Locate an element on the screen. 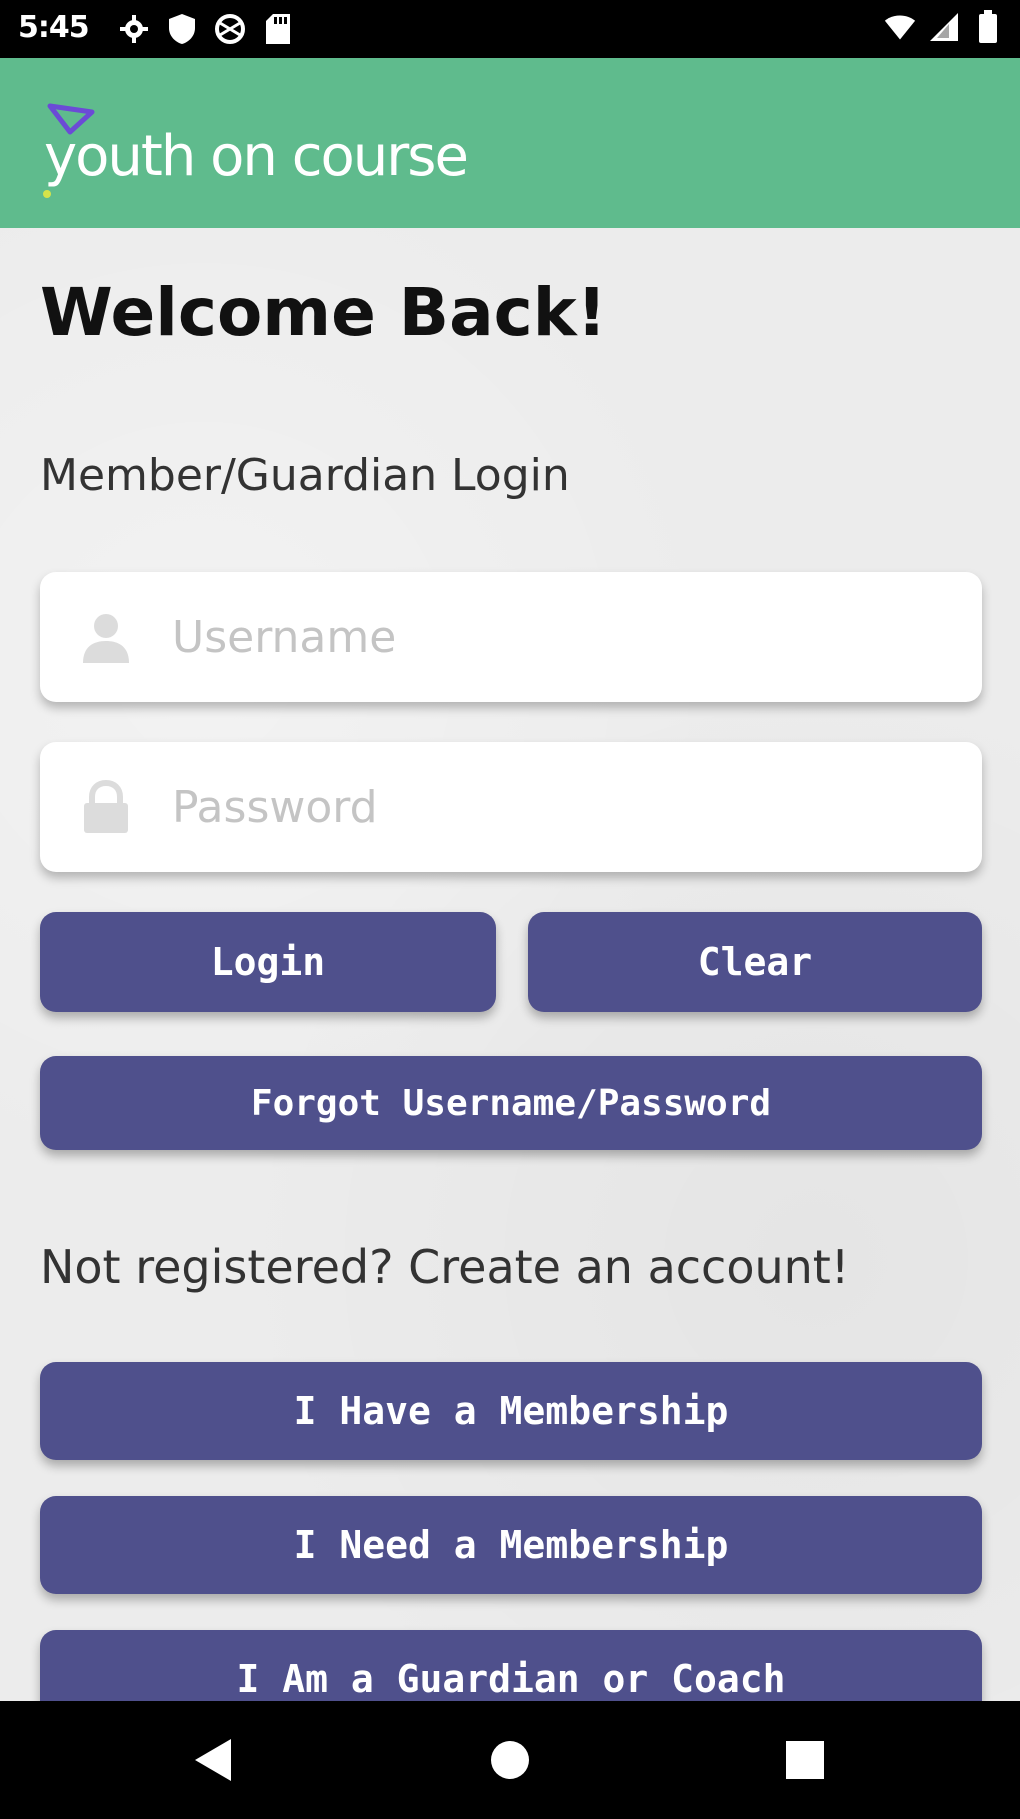  clear-button: Clear is located at coordinates (755, 962).